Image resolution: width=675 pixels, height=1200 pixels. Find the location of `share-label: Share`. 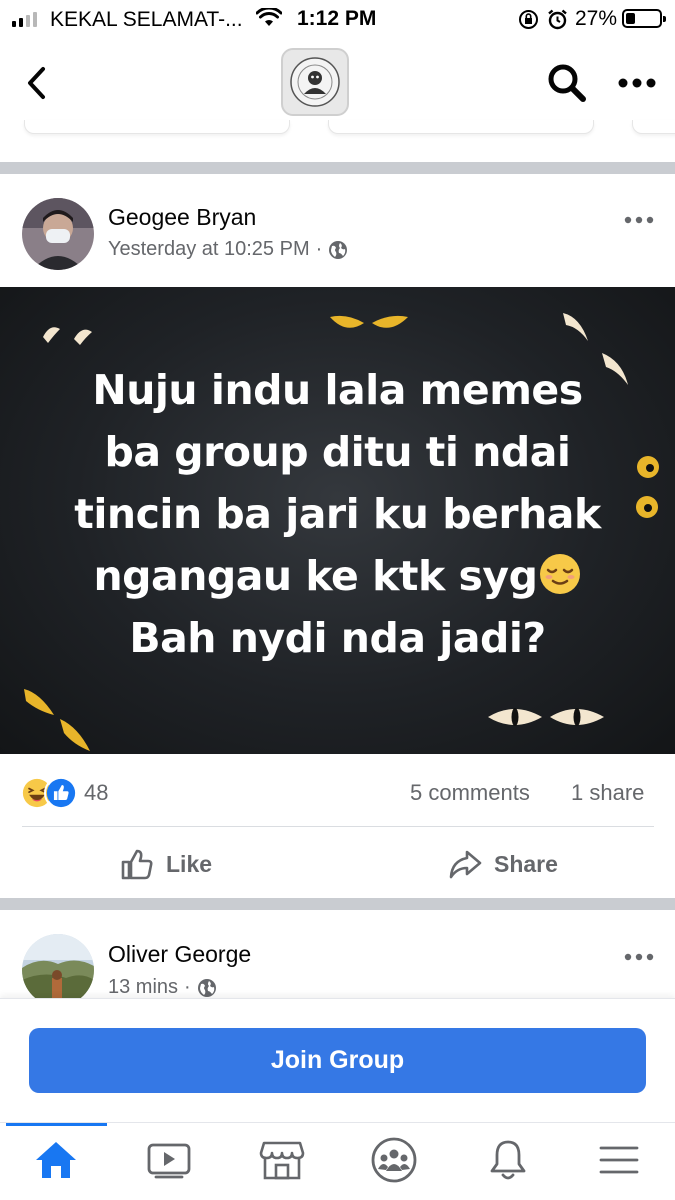

share-label: Share is located at coordinates (526, 863).